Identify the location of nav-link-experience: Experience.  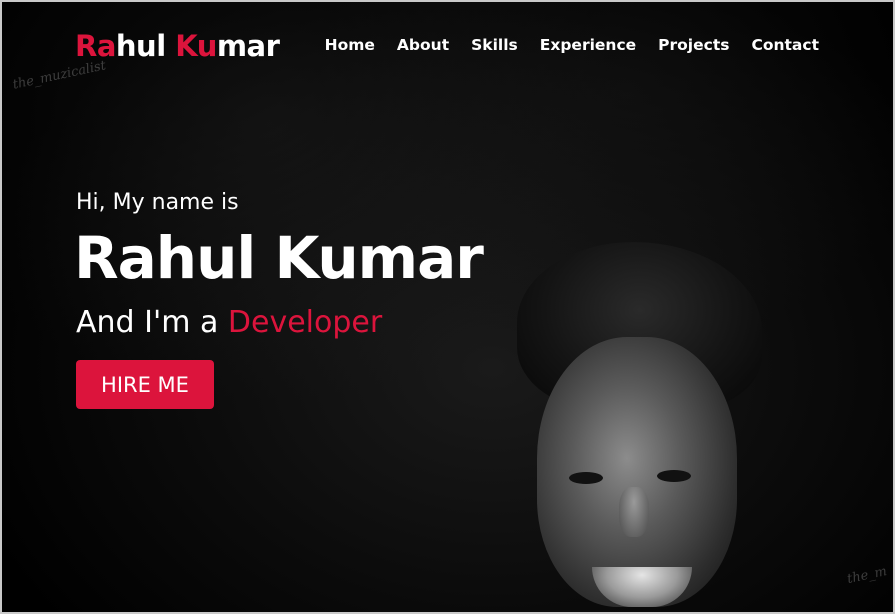
(588, 45).